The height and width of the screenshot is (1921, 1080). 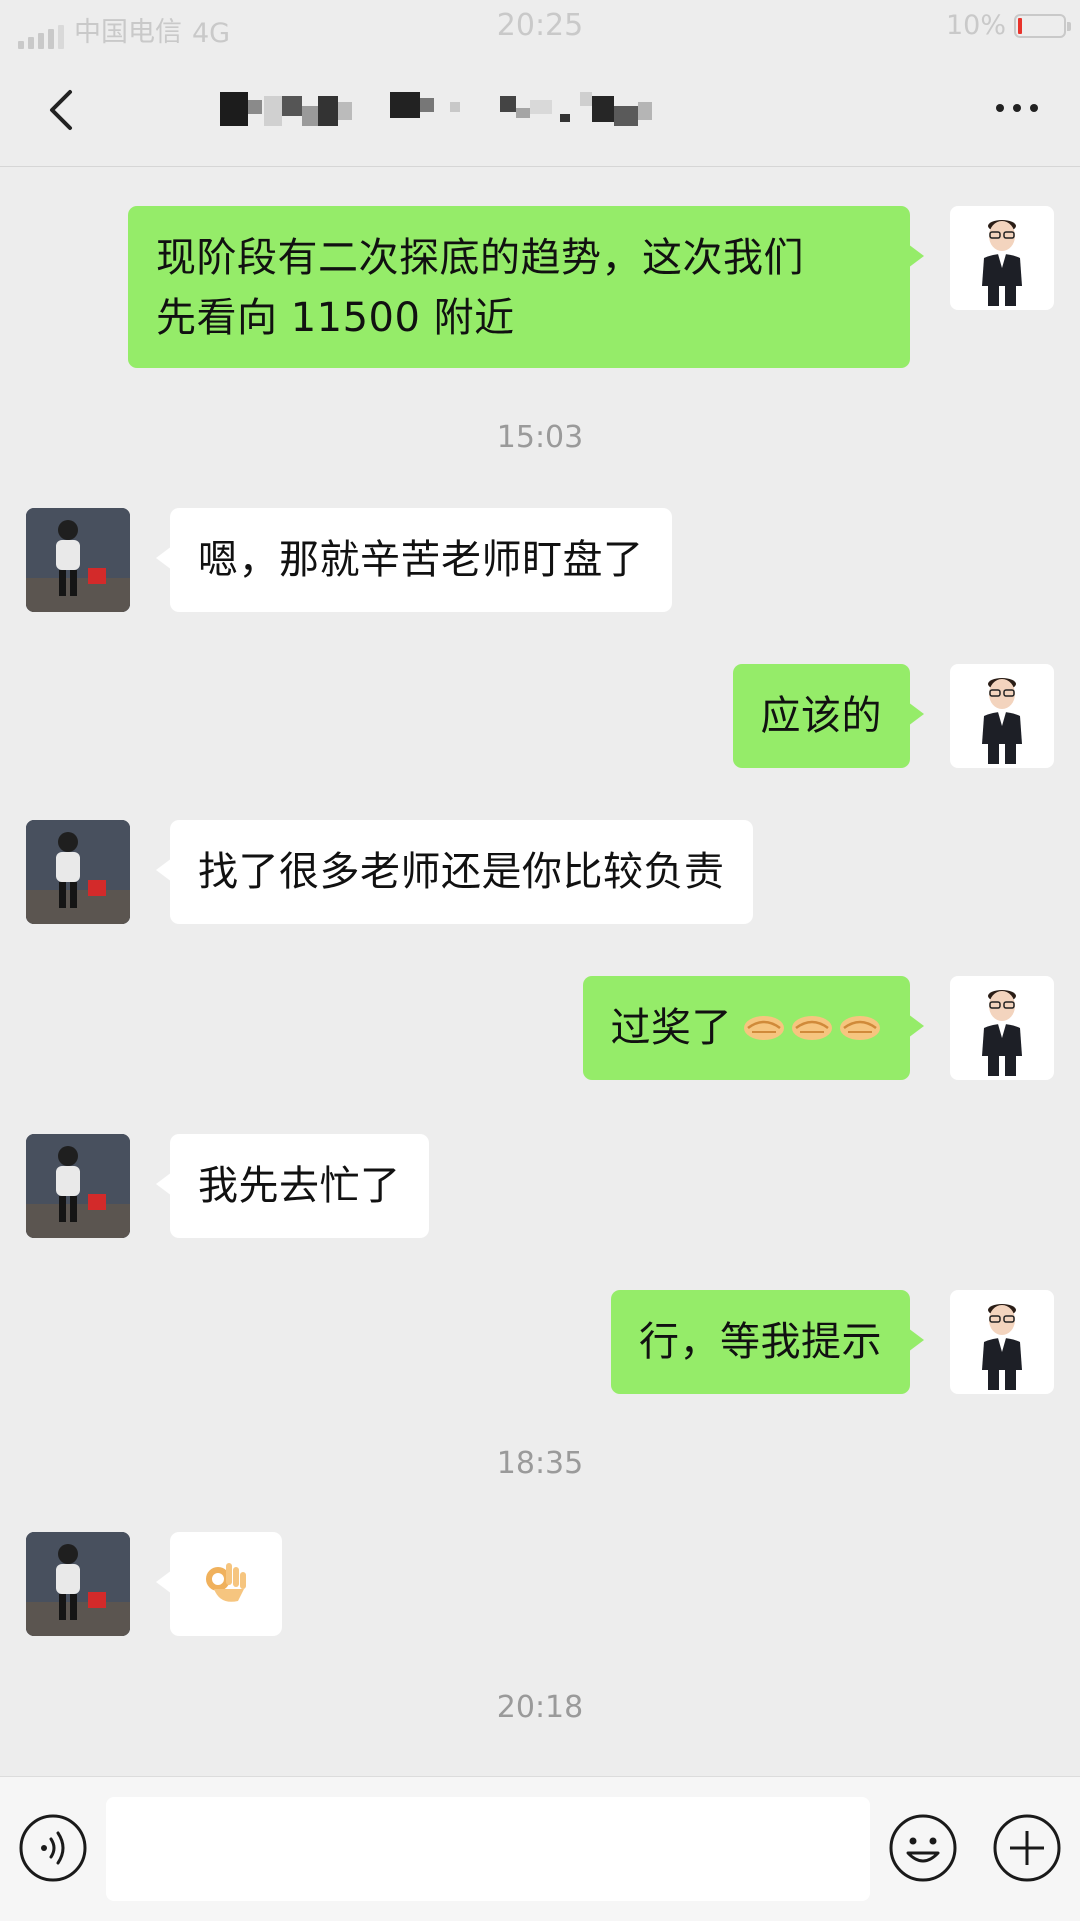 What do you see at coordinates (488, 1849) in the screenshot?
I see `message-input` at bounding box center [488, 1849].